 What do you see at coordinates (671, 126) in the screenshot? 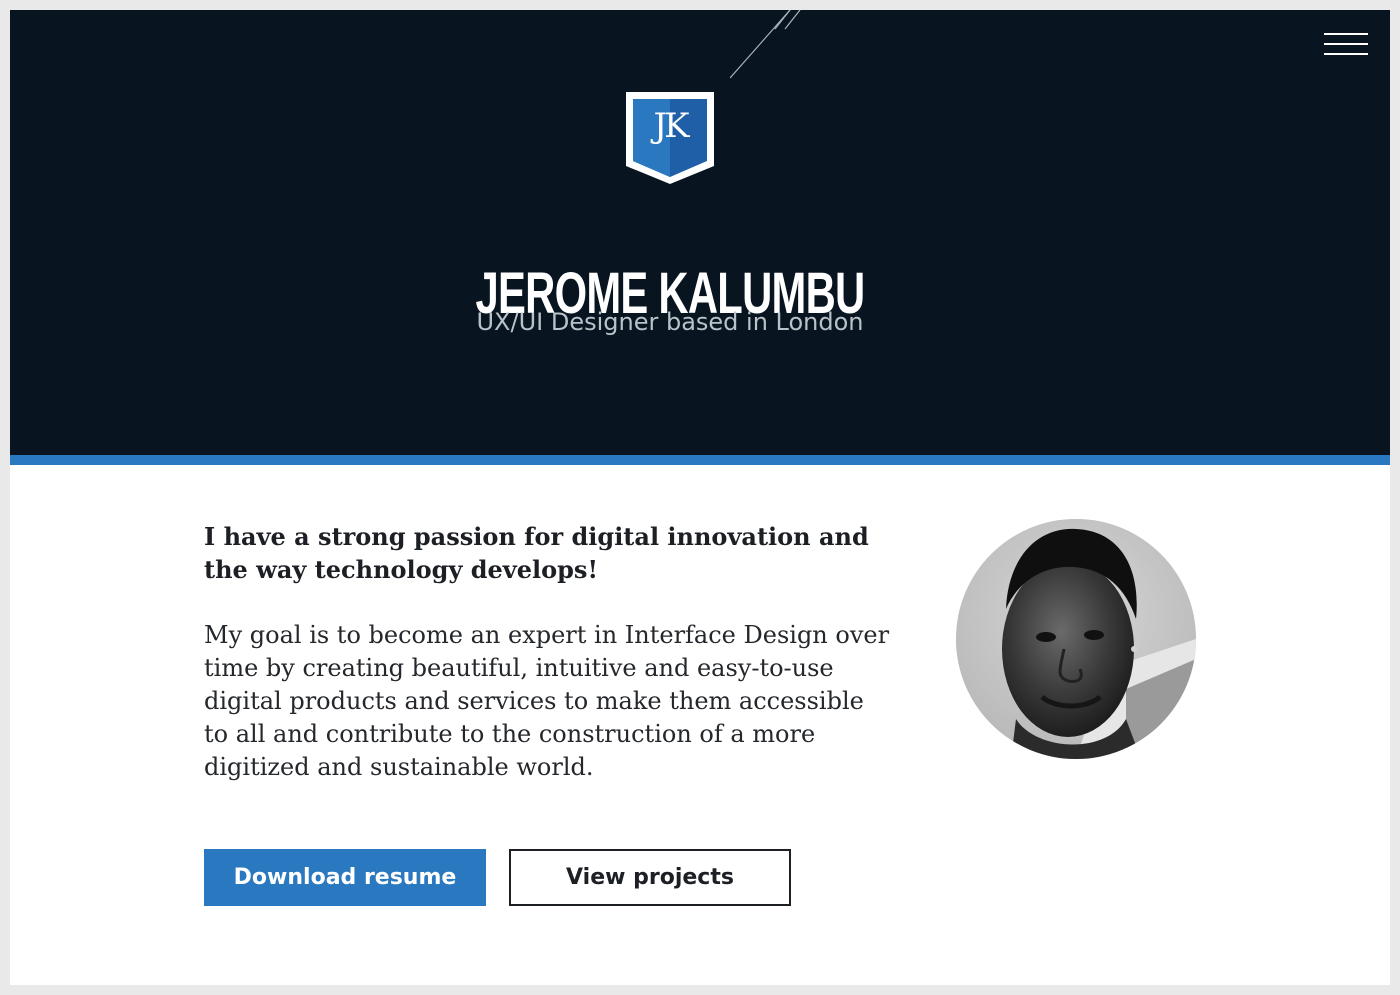
I see `logo-initials: JK` at bounding box center [671, 126].